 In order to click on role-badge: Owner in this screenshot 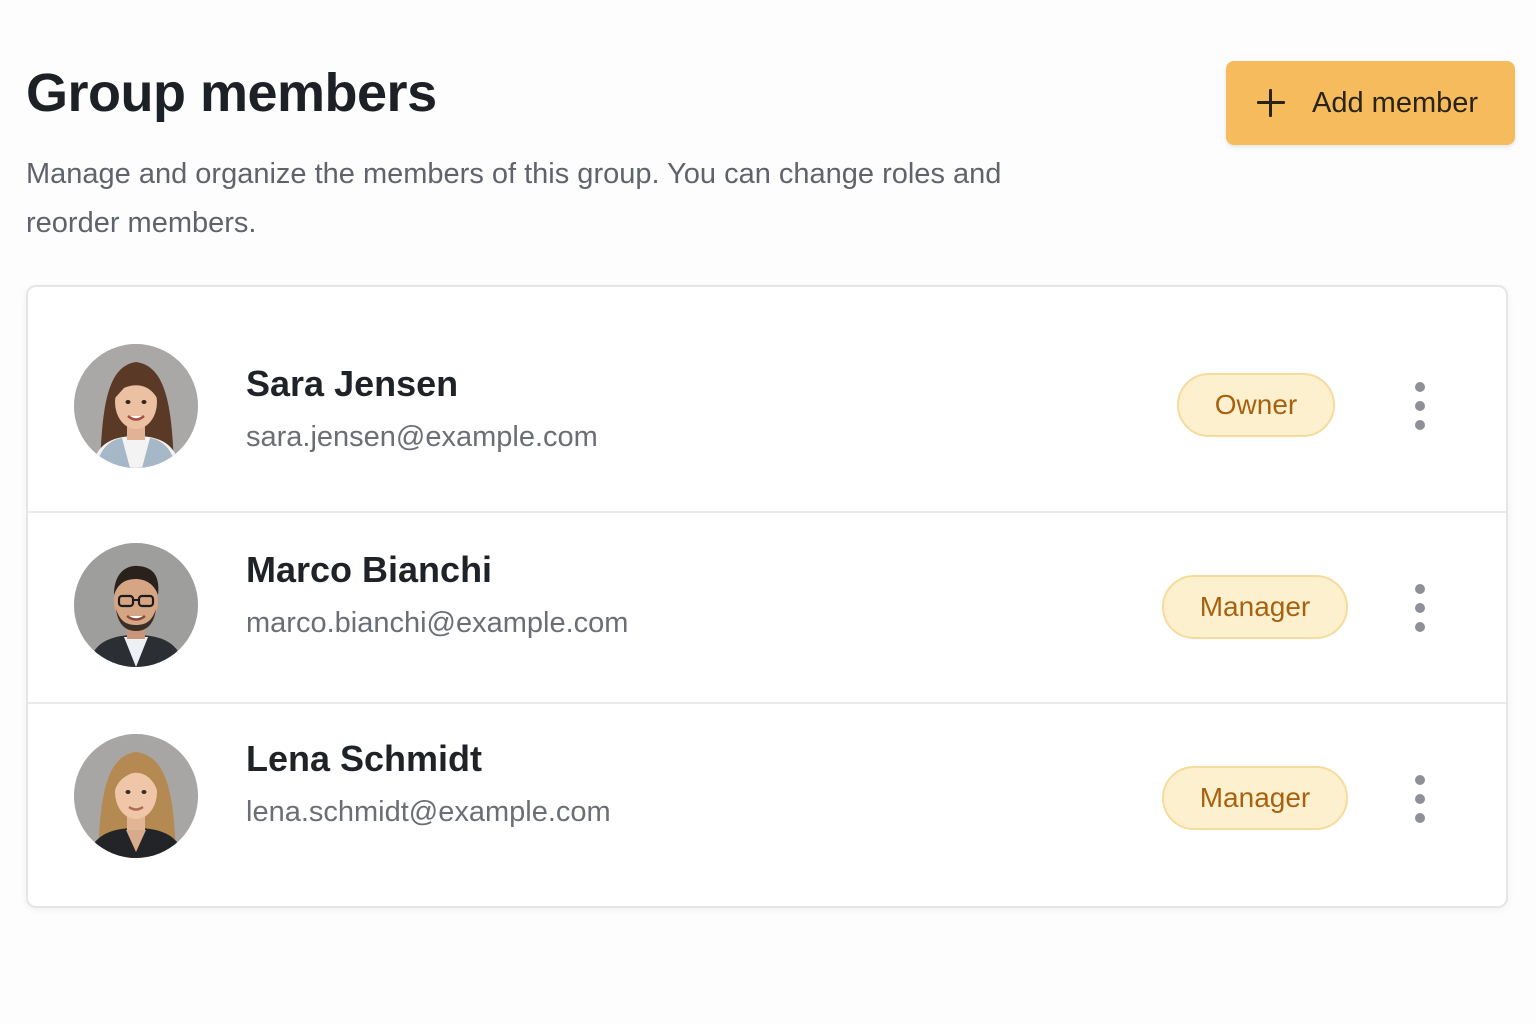, I will do `click(1256, 405)`.